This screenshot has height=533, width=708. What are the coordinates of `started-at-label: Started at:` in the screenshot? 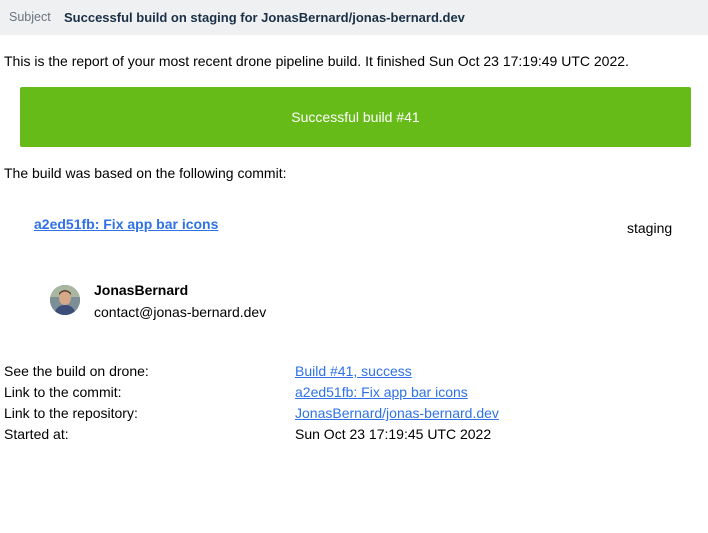 It's located at (36, 434).